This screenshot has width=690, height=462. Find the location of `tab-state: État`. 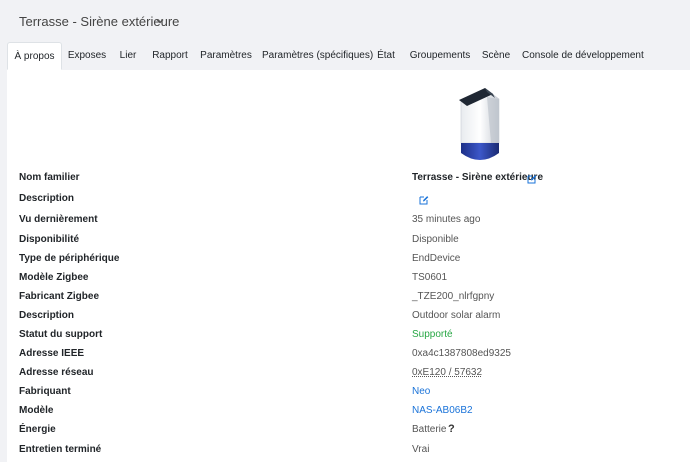

tab-state: État is located at coordinates (386, 56).